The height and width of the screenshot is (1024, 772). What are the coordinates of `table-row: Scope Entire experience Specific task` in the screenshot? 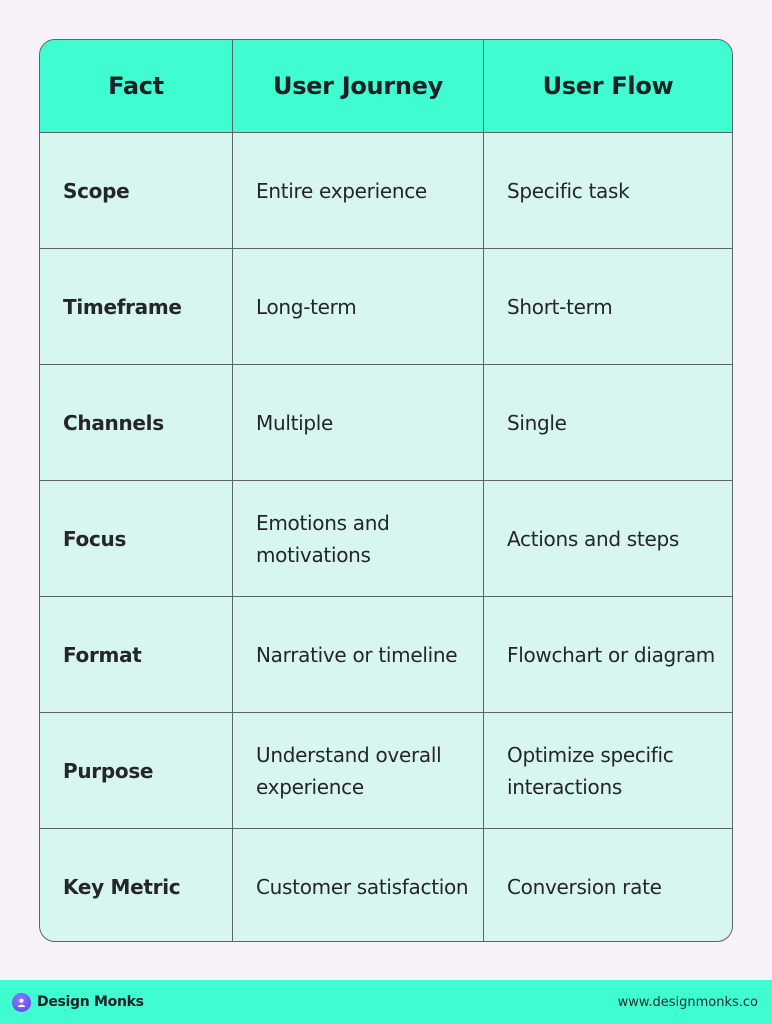 It's located at (386, 190).